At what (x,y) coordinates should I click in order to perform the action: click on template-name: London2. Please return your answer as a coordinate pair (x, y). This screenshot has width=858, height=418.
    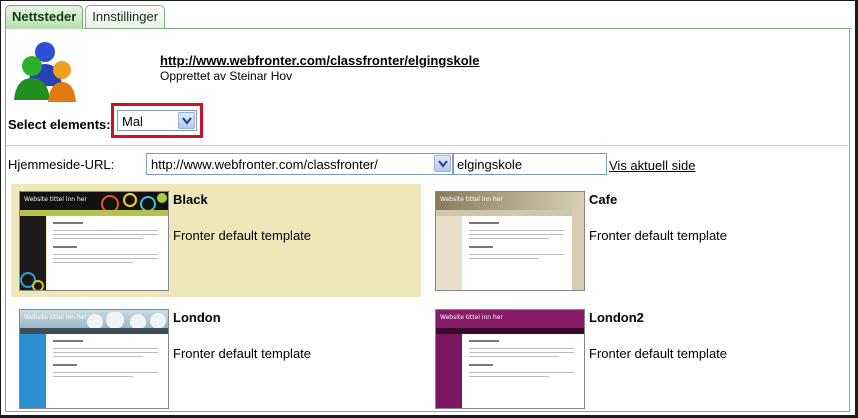
    Looking at the image, I should click on (616, 317).